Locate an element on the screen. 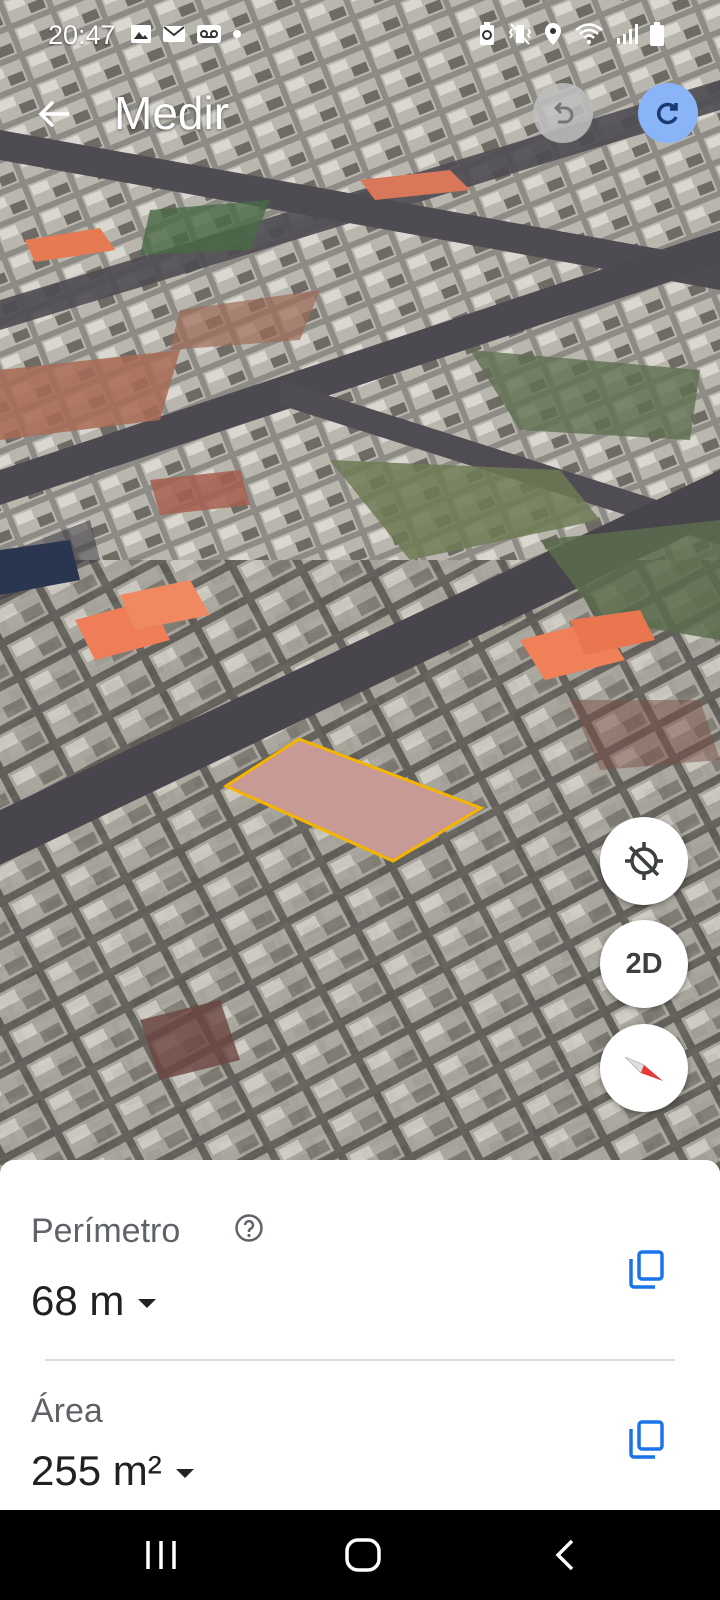 This screenshot has height=1600, width=720. undo-button is located at coordinates (563, 113).